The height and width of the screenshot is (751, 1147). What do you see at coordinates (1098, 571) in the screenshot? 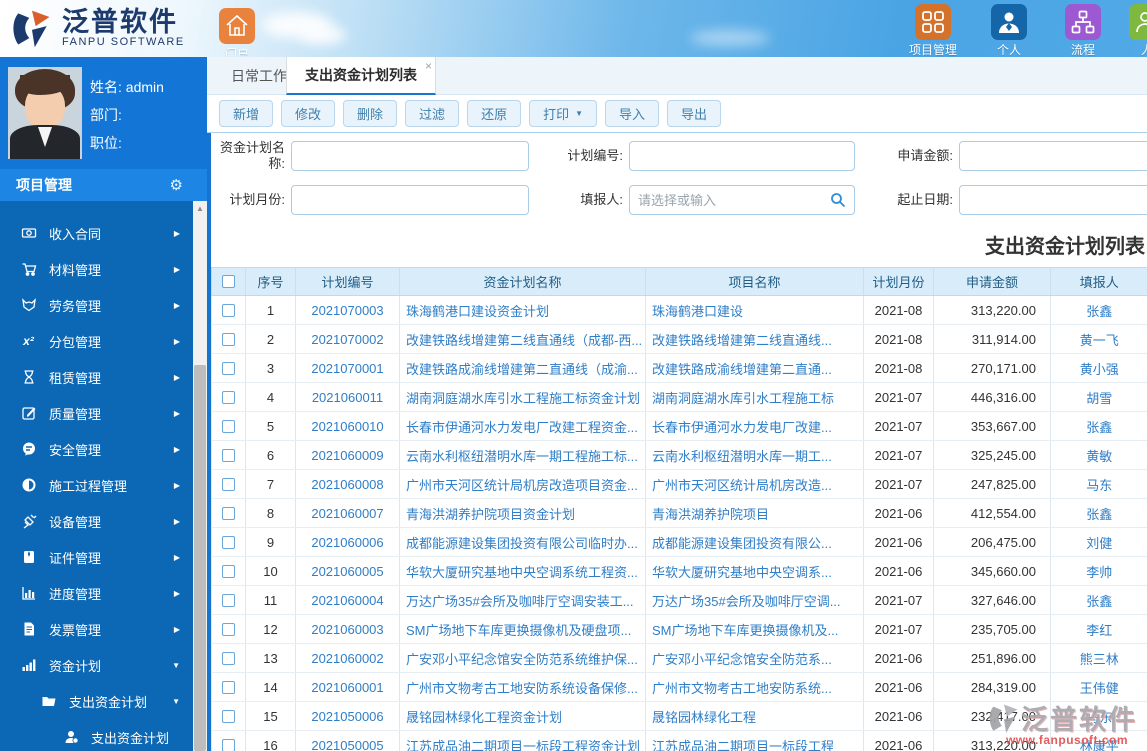
I see `cell-reporter: 李帅` at bounding box center [1098, 571].